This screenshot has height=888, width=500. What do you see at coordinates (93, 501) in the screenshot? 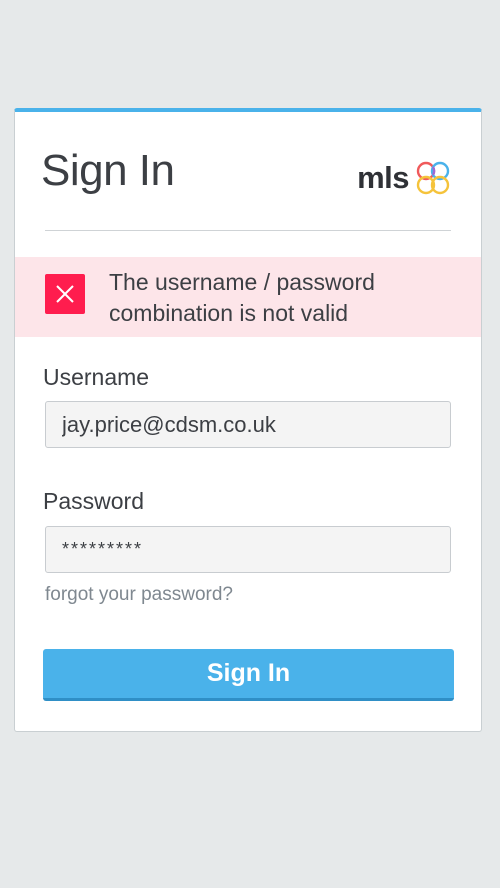
I see `password-label: Password` at bounding box center [93, 501].